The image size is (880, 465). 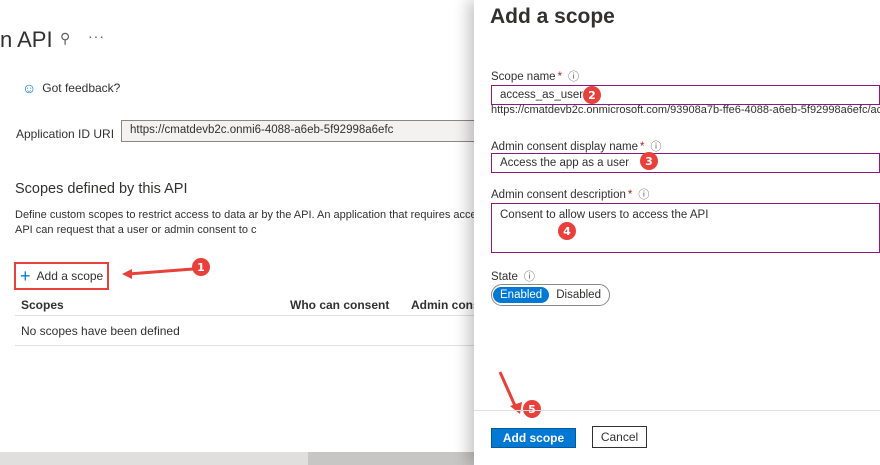 What do you see at coordinates (101, 189) in the screenshot?
I see `section-title: Scopes defined by this API` at bounding box center [101, 189].